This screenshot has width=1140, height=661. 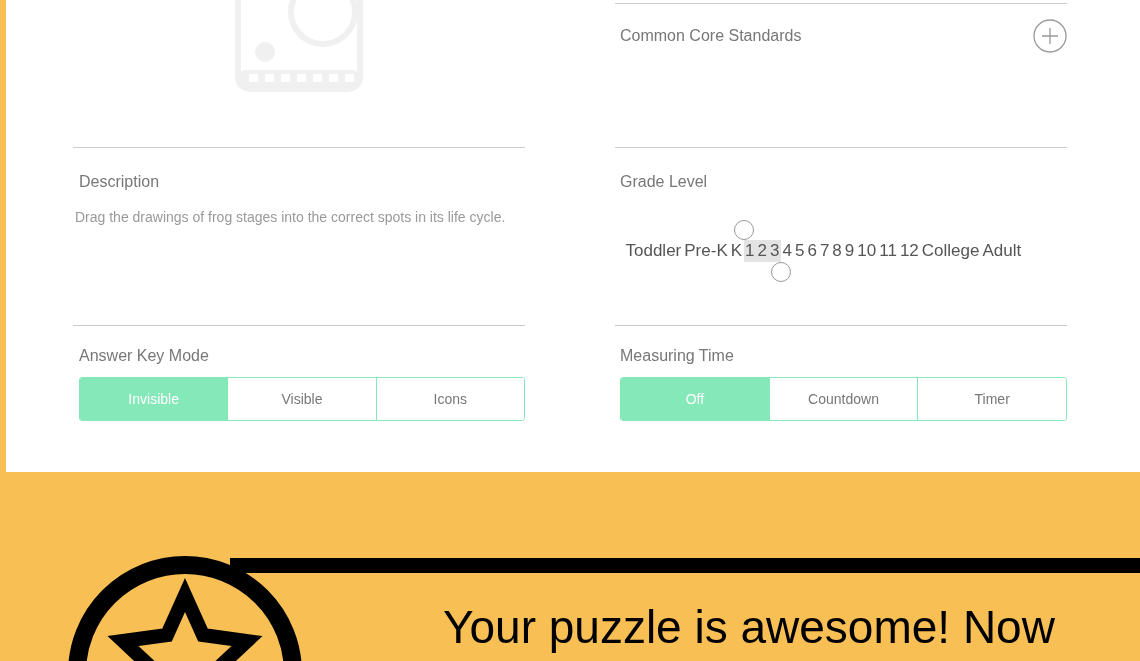 I want to click on grade-option: 10, so click(x=866, y=251).